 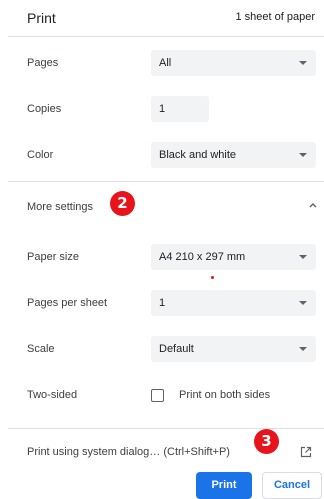 I want to click on print-button: Print, so click(x=224, y=485).